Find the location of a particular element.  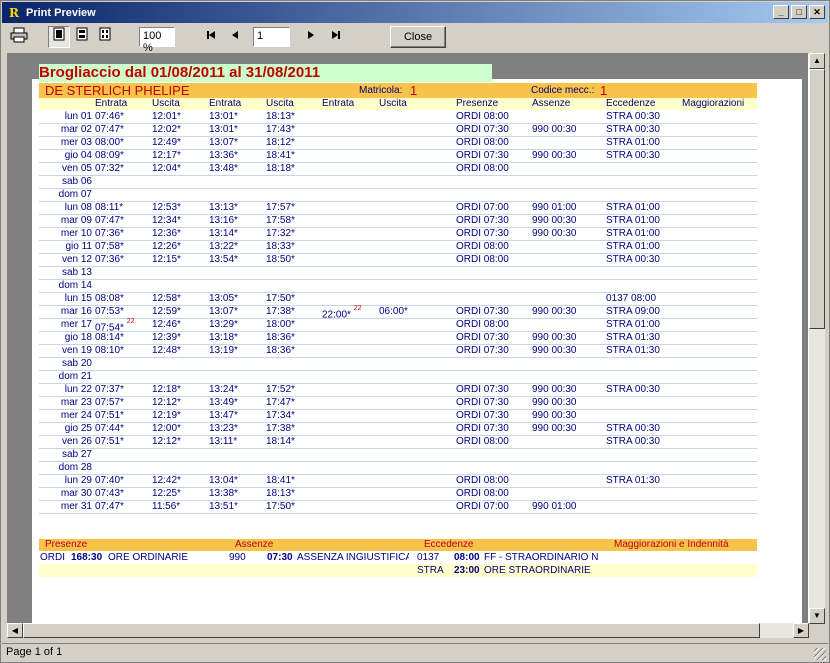

cell-uscita-2: 17:38* is located at coordinates (280, 429).